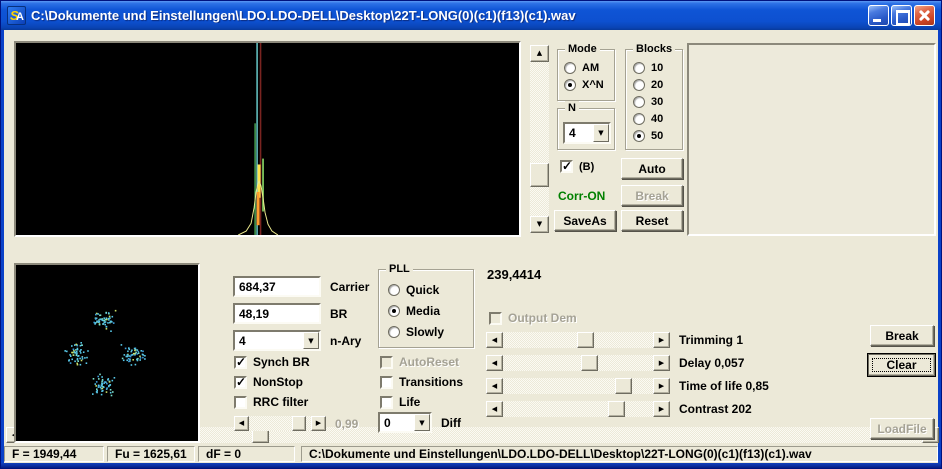 Image resolution: width=942 pixels, height=469 pixels. Describe the element at coordinates (652, 168) in the screenshot. I see `auto-button: Auto` at that location.